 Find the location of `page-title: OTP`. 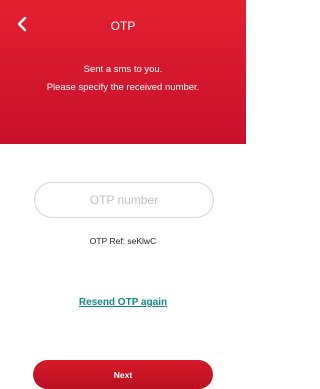

page-title: OTP is located at coordinates (123, 26).